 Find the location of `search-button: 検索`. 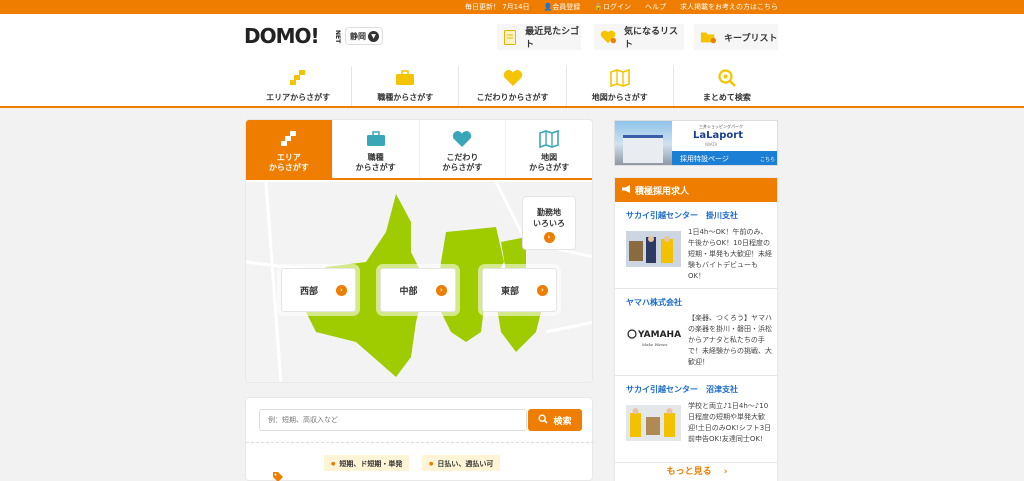

search-button: 検索 is located at coordinates (555, 420).